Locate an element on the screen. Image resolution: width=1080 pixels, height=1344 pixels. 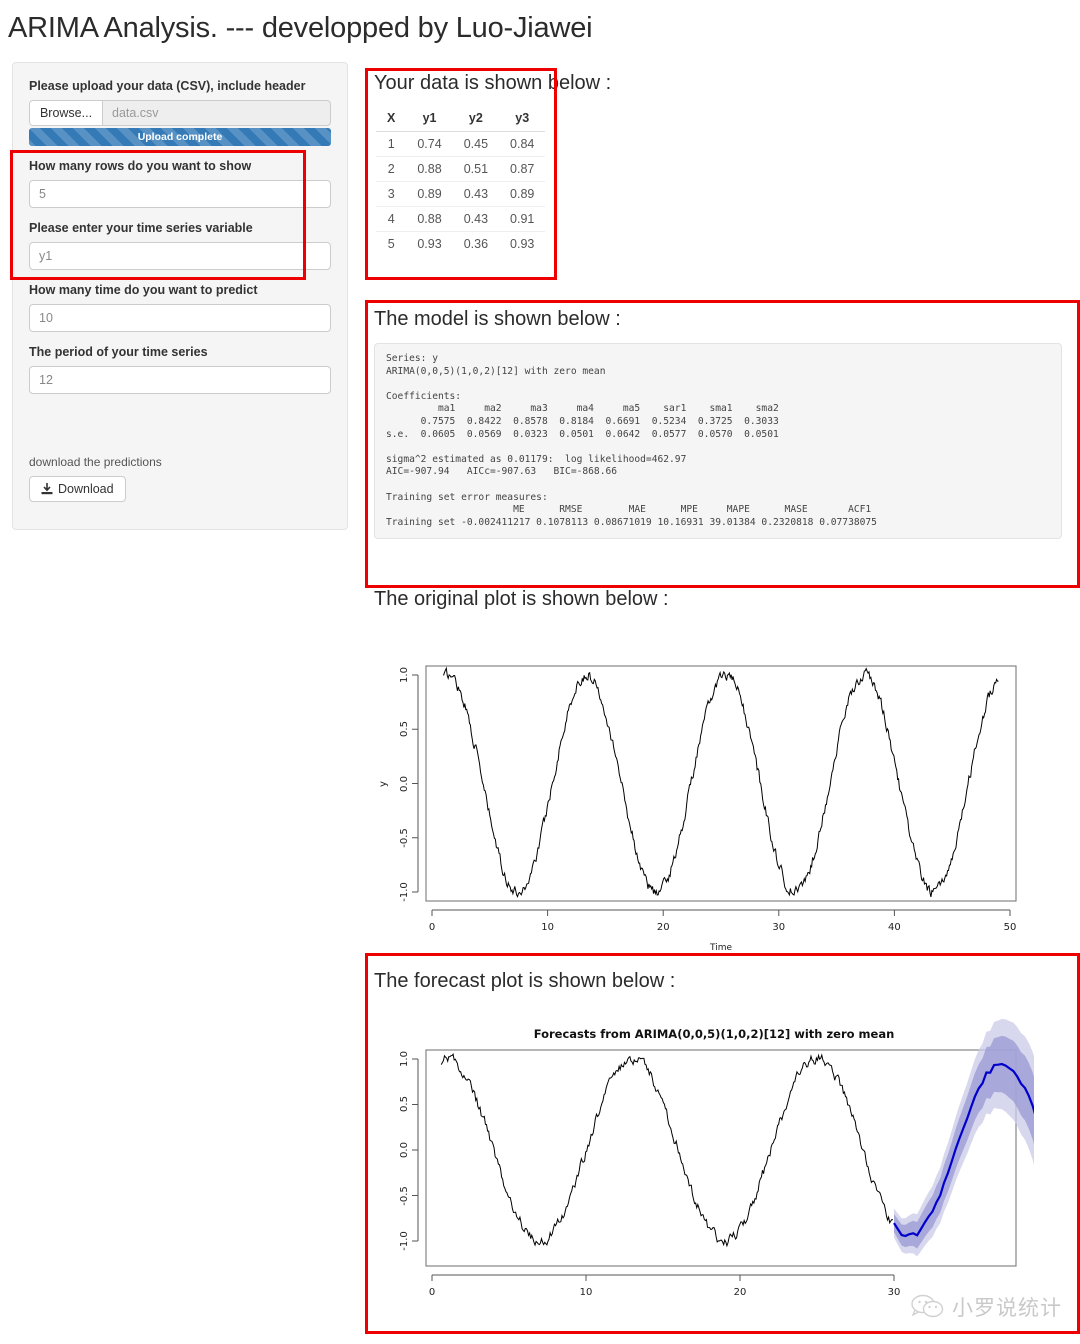
cell: 0.45 is located at coordinates (476, 144).